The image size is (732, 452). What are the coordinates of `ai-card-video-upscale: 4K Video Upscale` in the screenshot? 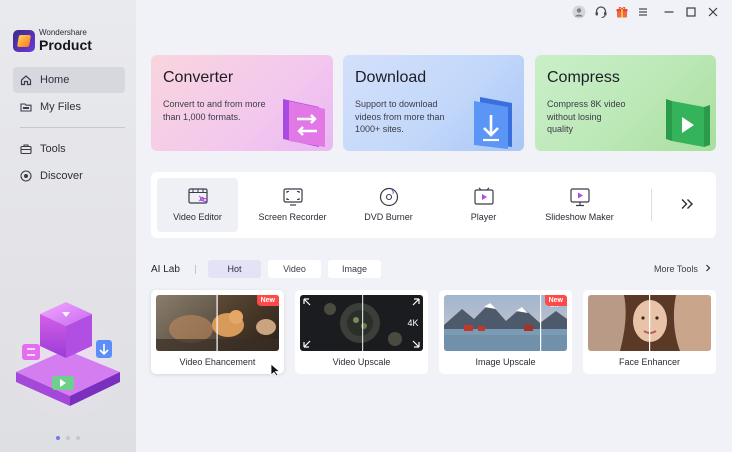 It's located at (361, 332).